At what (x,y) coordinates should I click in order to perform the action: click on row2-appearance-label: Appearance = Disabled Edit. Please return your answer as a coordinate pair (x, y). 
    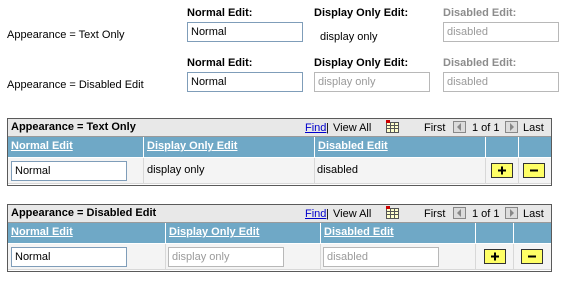
    Looking at the image, I should click on (75, 85).